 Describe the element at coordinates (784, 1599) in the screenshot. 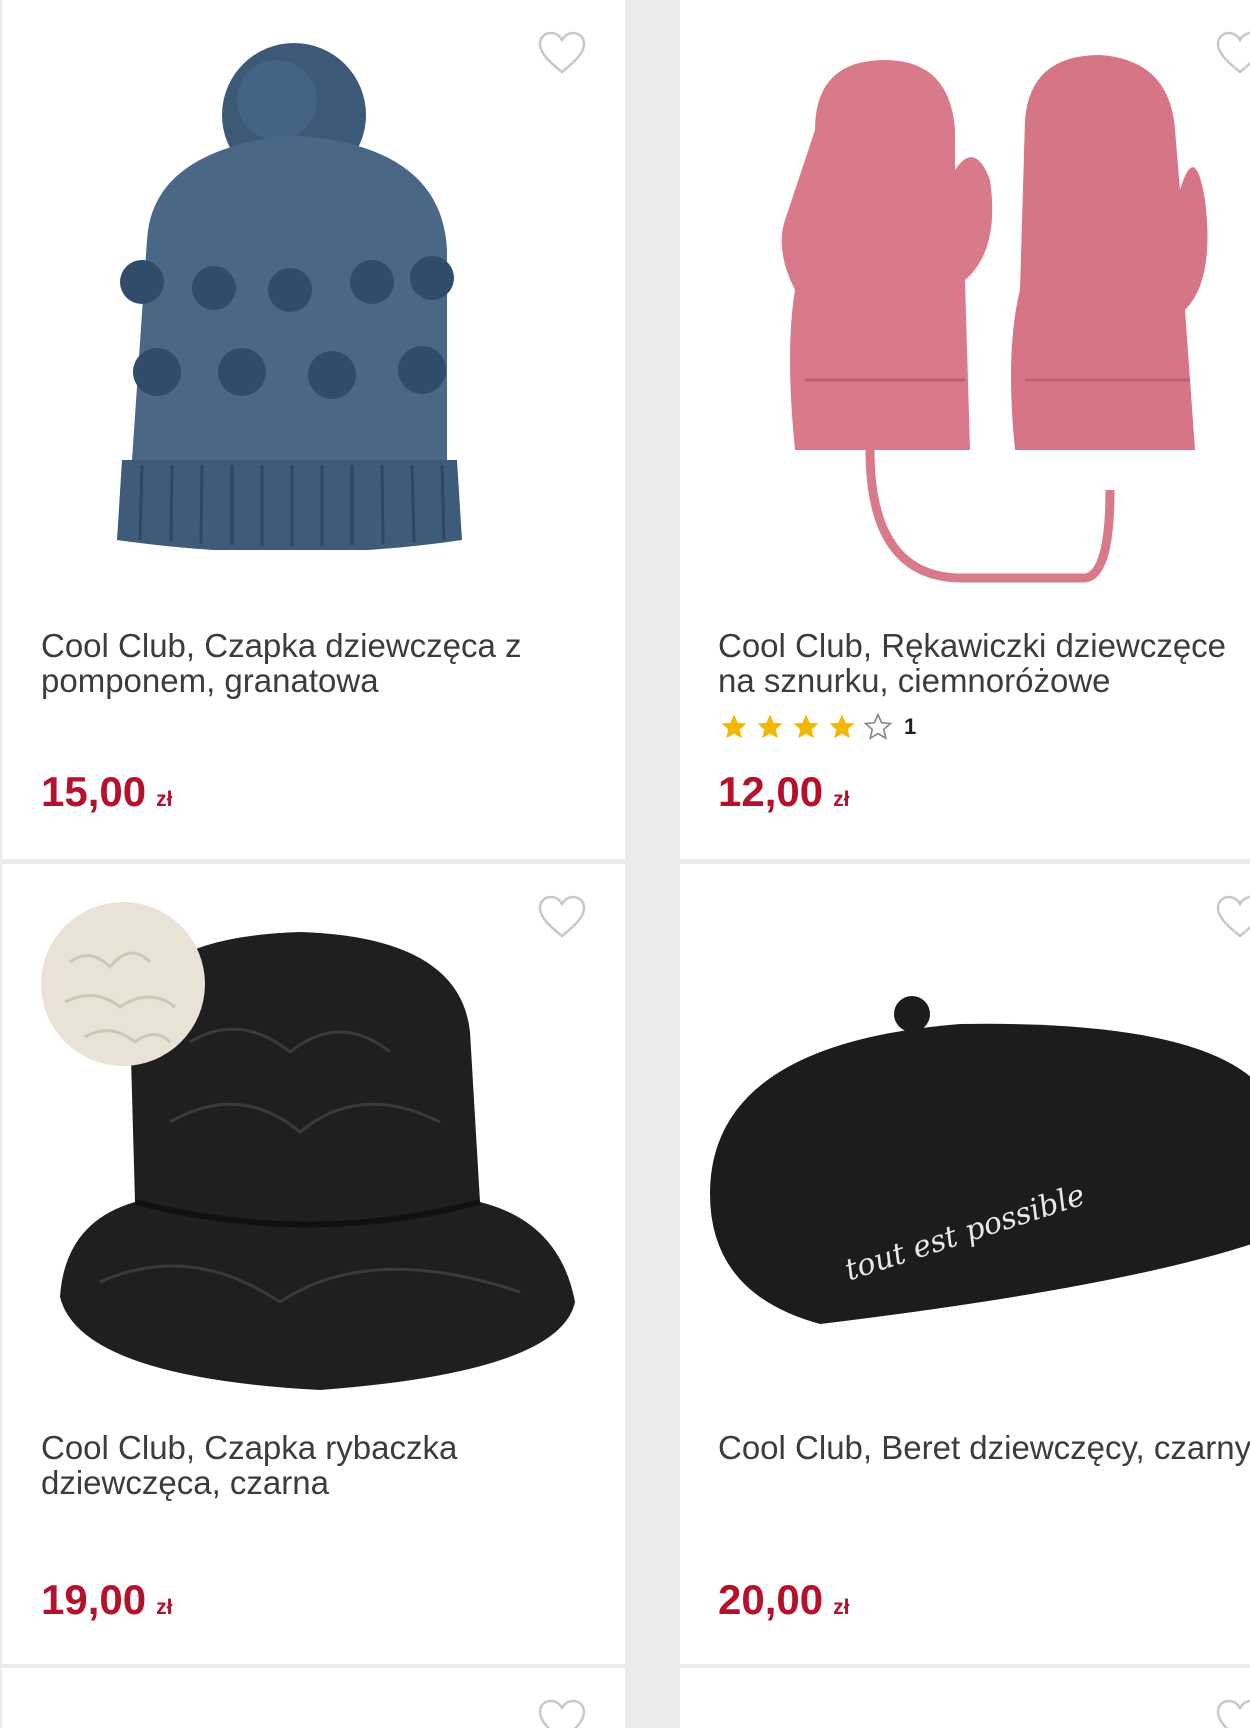

I see `product-price: 20,00 zł` at that location.